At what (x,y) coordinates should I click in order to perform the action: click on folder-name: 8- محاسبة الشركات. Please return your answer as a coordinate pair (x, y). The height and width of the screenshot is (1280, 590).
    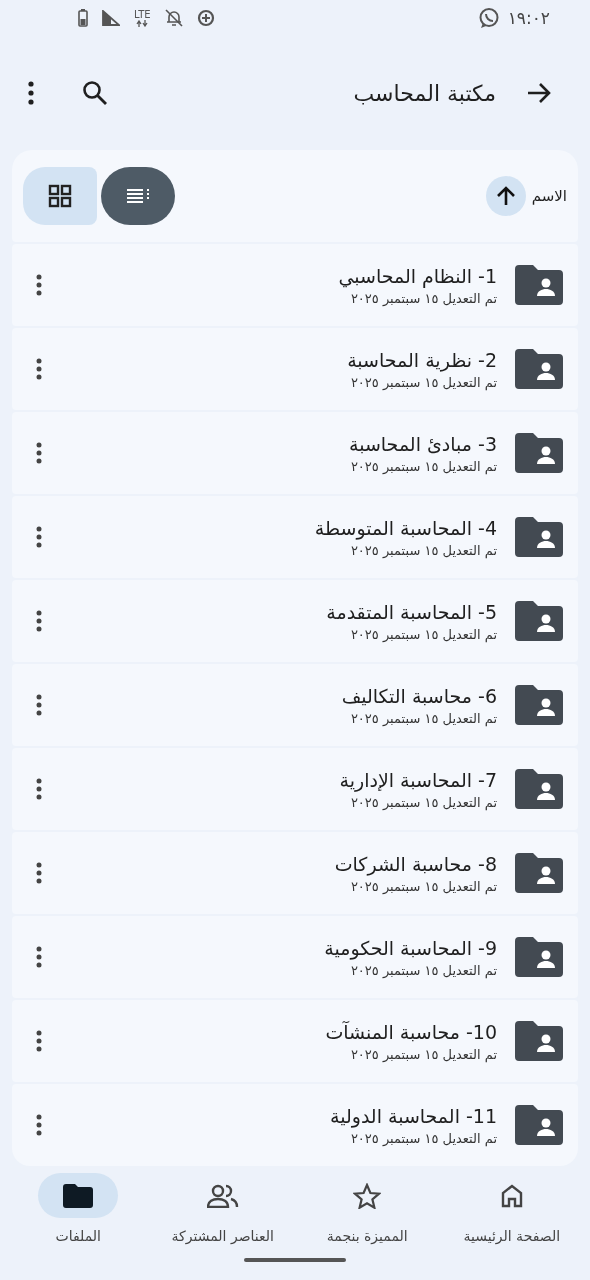
    Looking at the image, I should click on (415, 863).